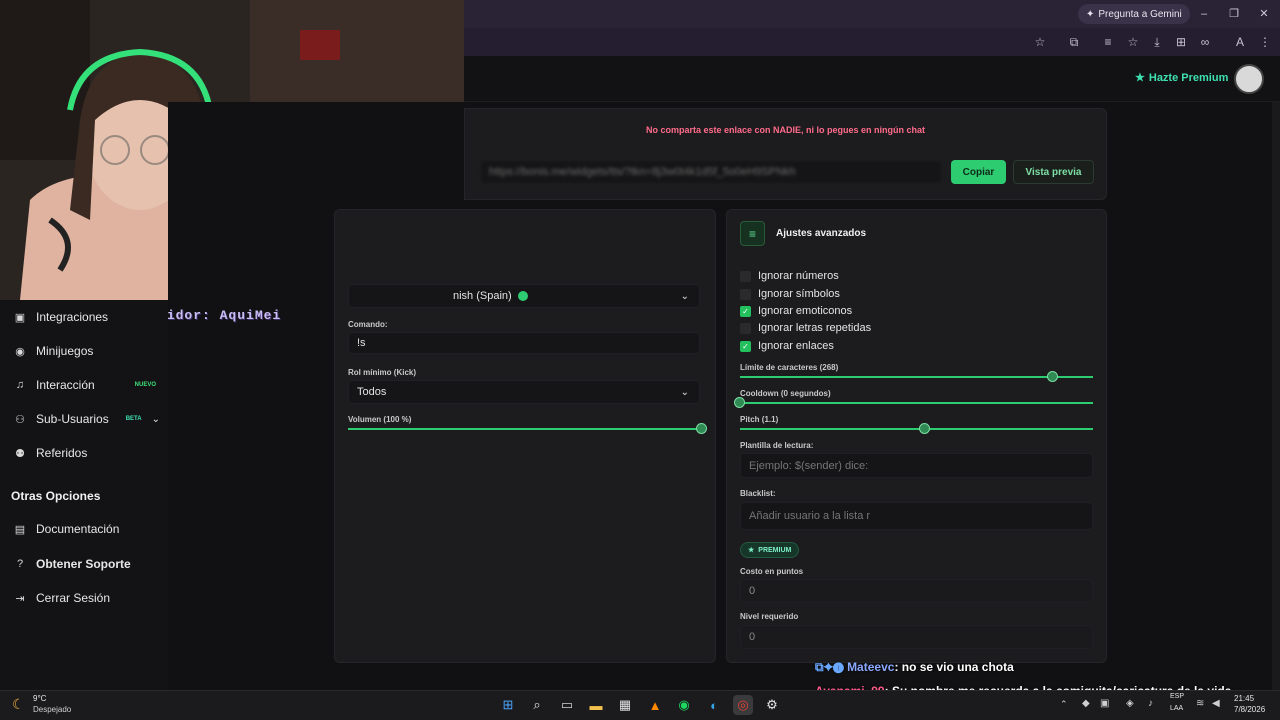 The width and height of the screenshot is (1280, 720). What do you see at coordinates (916, 465) in the screenshot?
I see `template-input` at bounding box center [916, 465].